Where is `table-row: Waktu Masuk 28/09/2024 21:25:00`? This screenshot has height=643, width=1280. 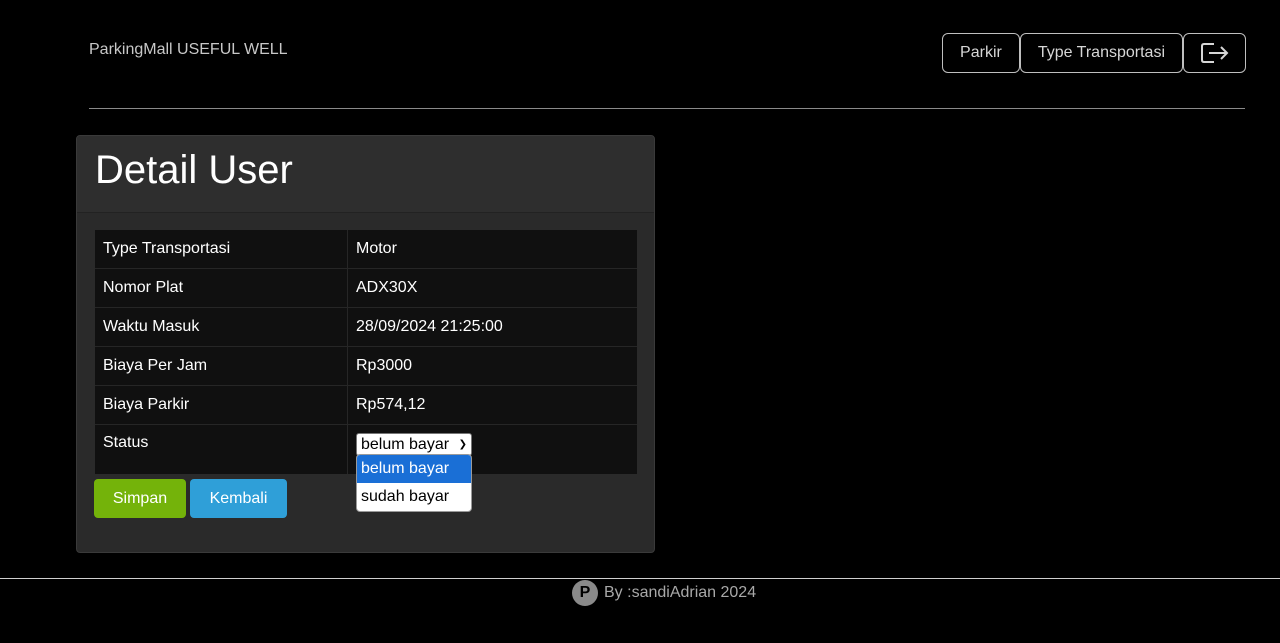
table-row: Waktu Masuk 28/09/2024 21:25:00 is located at coordinates (366, 327).